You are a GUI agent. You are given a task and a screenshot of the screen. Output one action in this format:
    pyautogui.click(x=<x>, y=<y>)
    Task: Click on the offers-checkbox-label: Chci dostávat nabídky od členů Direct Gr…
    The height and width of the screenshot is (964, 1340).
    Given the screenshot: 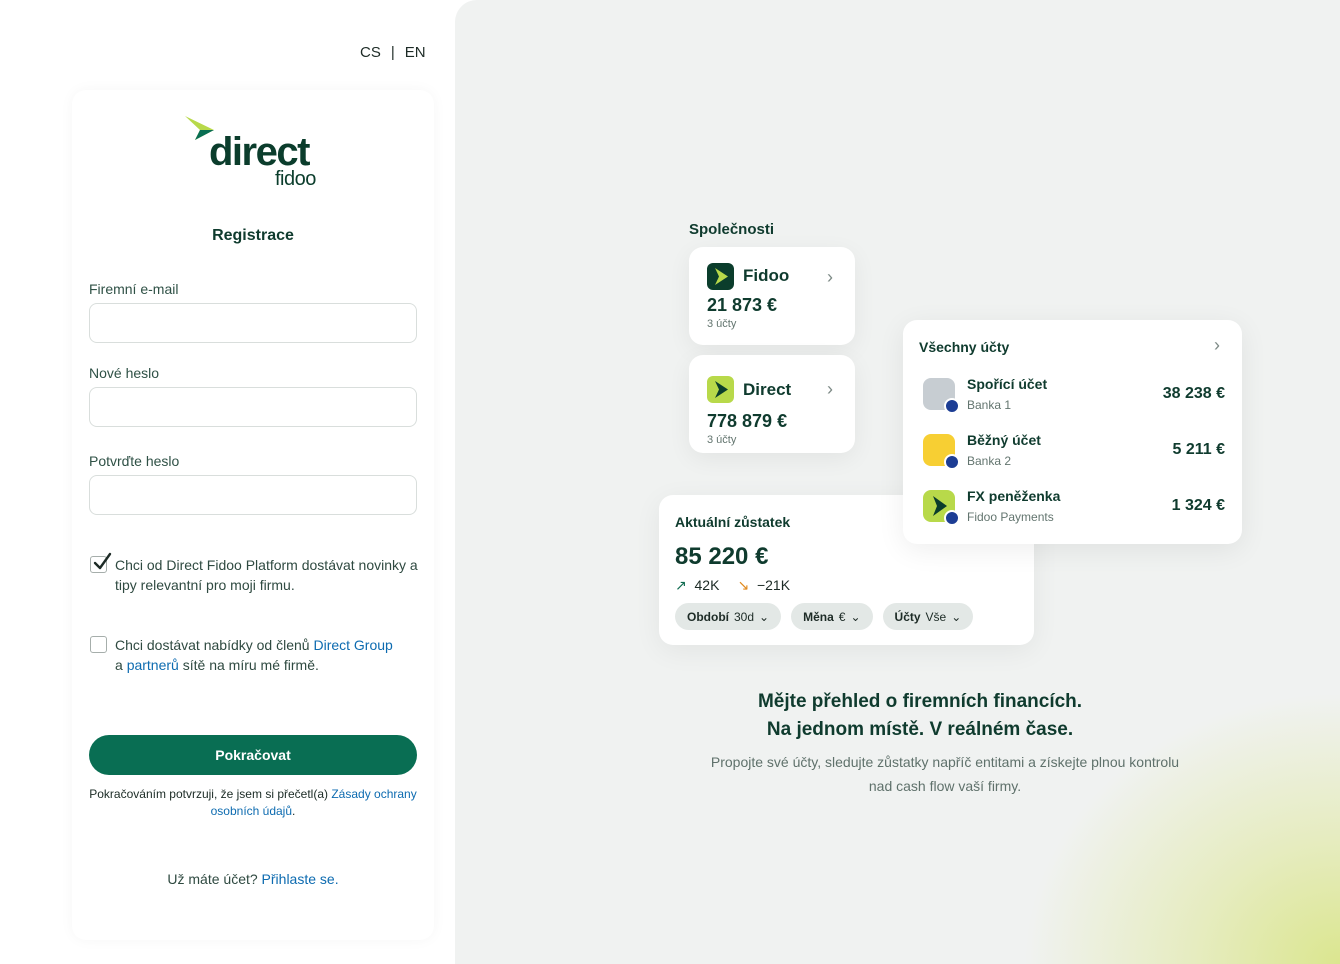 What is the action you would take?
    pyautogui.click(x=270, y=655)
    